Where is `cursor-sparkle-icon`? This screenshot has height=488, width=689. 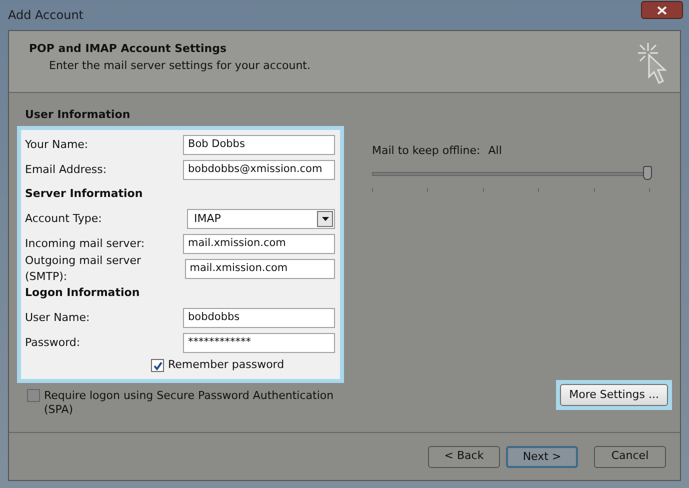 cursor-sparkle-icon is located at coordinates (653, 63).